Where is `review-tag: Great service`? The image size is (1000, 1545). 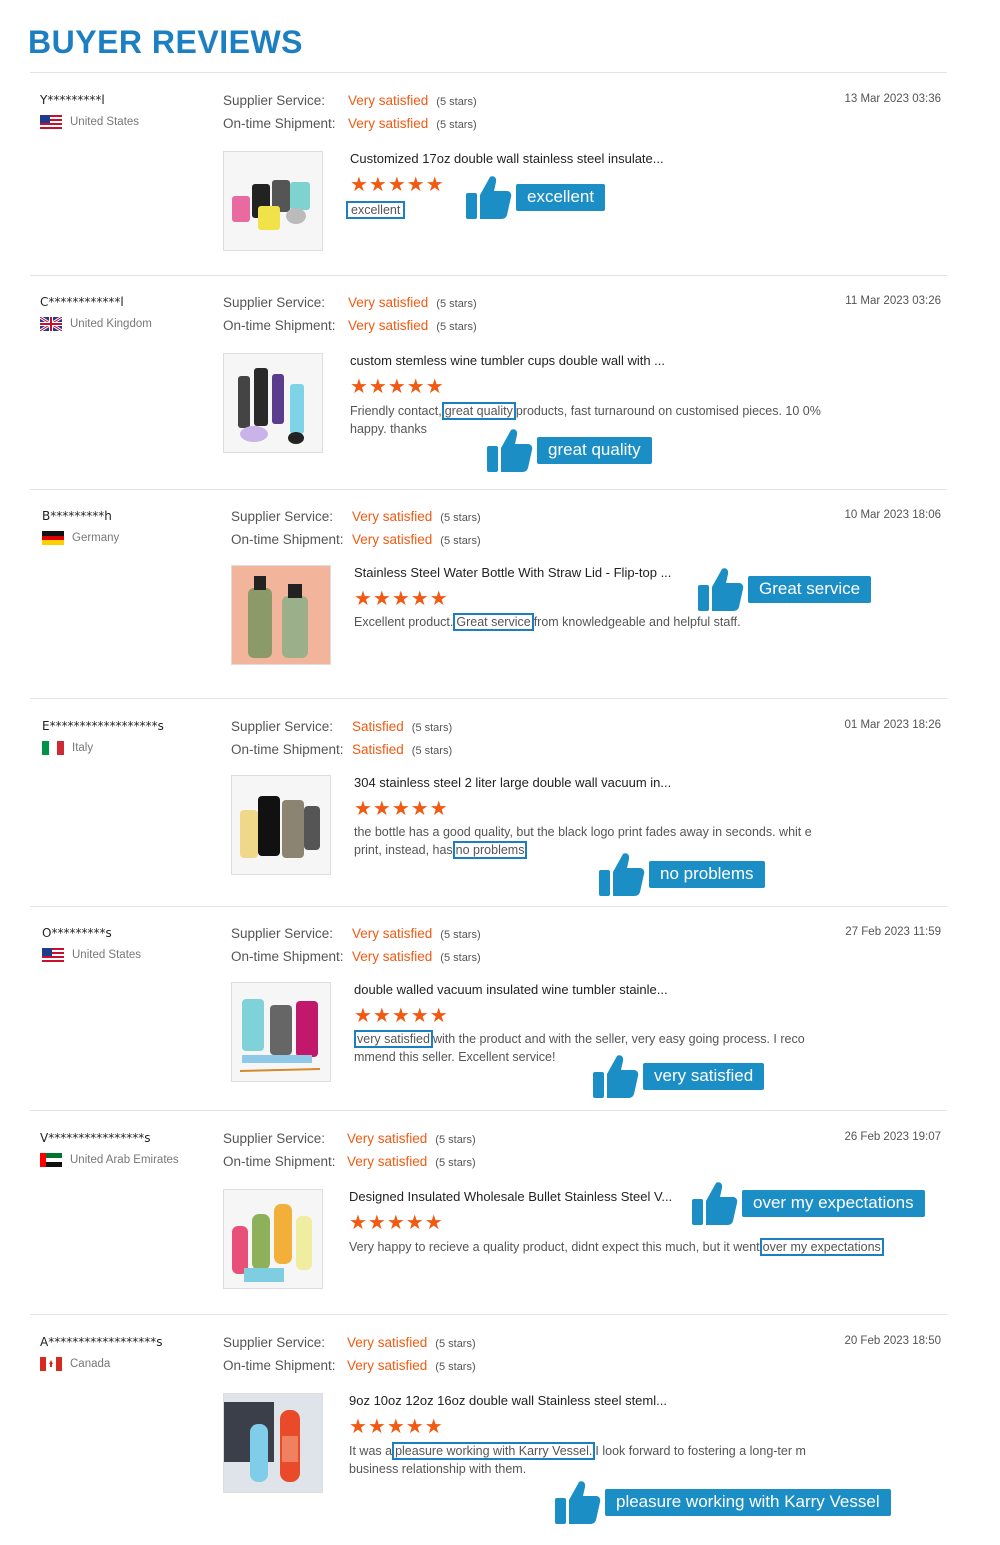
review-tag: Great service is located at coordinates (784, 589).